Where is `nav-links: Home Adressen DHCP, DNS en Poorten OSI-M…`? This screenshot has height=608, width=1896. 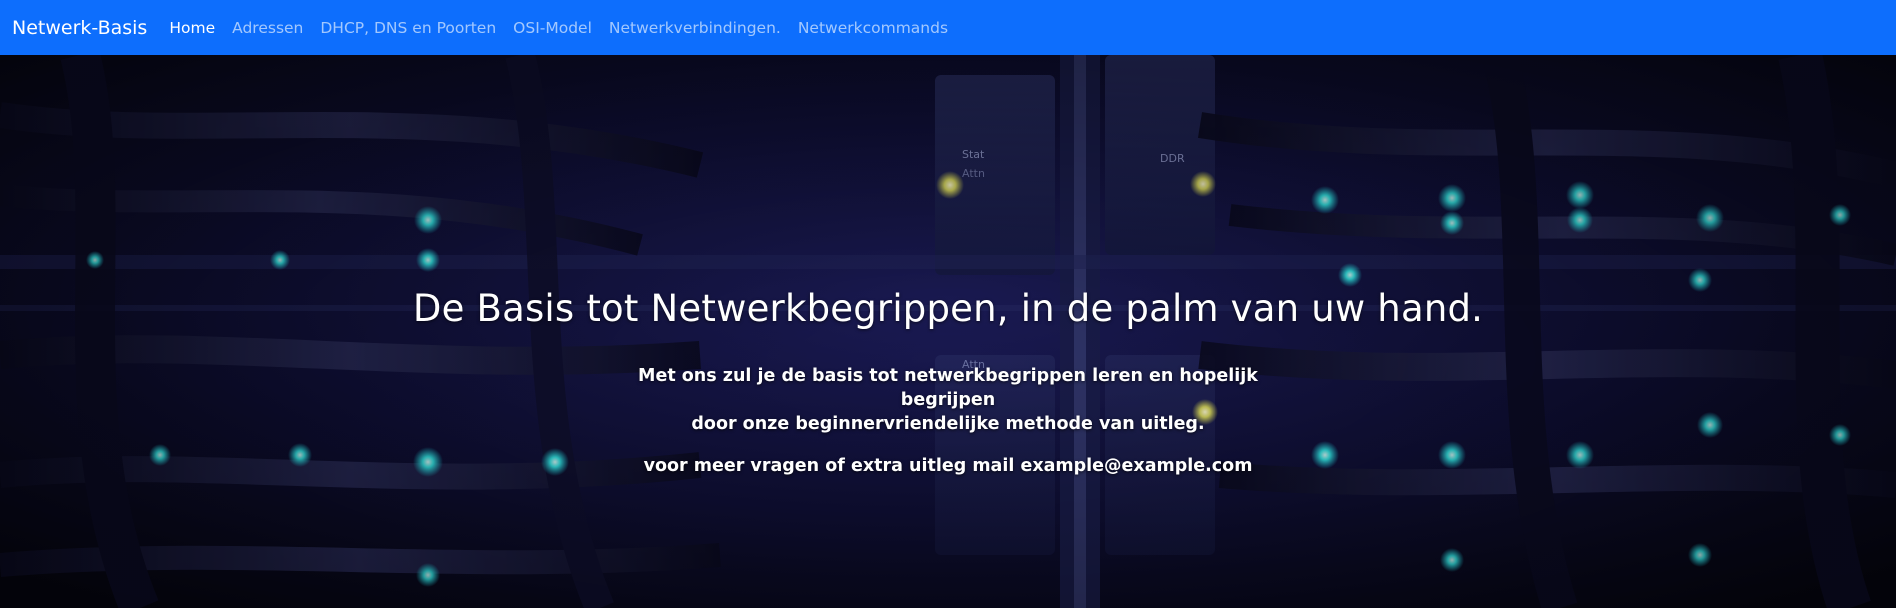 nav-links: Home Adressen DHCP, DNS en Poorten OSI-M… is located at coordinates (567, 28).